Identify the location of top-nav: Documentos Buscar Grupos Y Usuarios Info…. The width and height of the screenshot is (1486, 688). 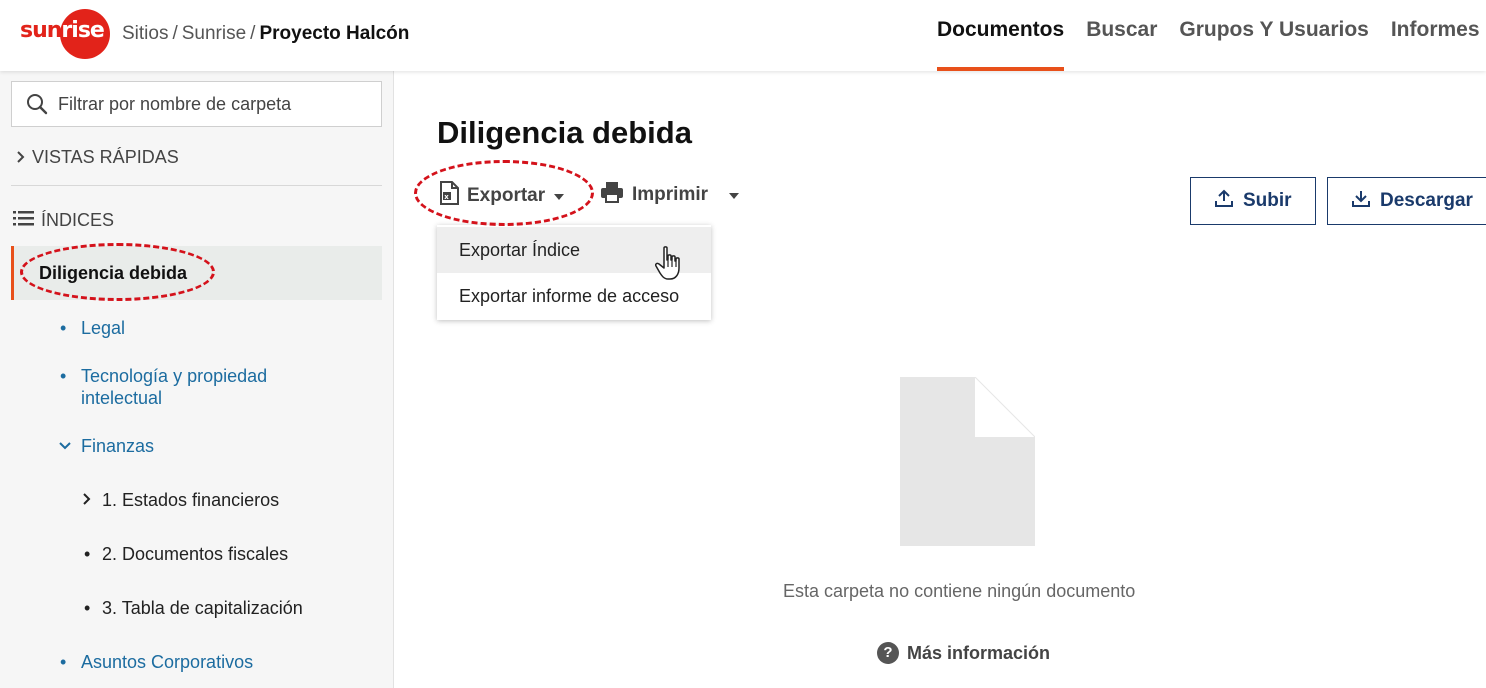
(1206, 35).